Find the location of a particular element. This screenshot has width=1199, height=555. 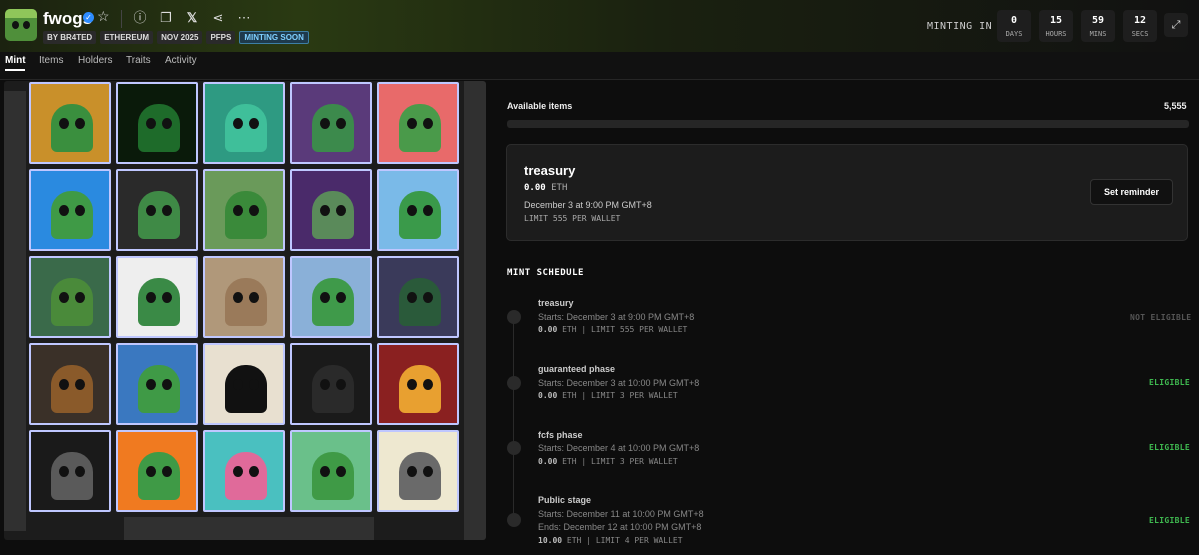

phase-price-limit: 10.00 ETH | LIMIT 4 PER WALLET is located at coordinates (610, 540).